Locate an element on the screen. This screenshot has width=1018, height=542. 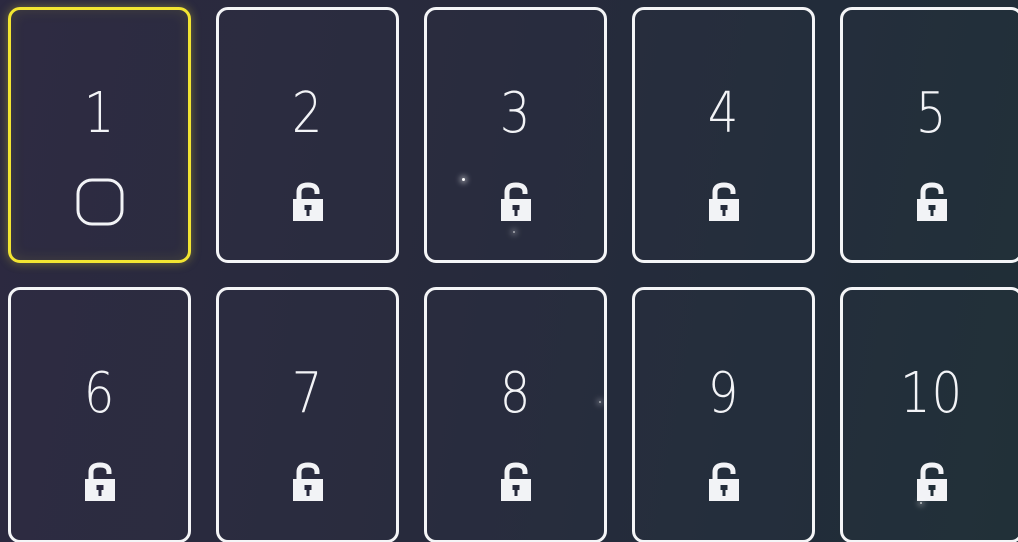
level-3-card: 3 is located at coordinates (515, 135).